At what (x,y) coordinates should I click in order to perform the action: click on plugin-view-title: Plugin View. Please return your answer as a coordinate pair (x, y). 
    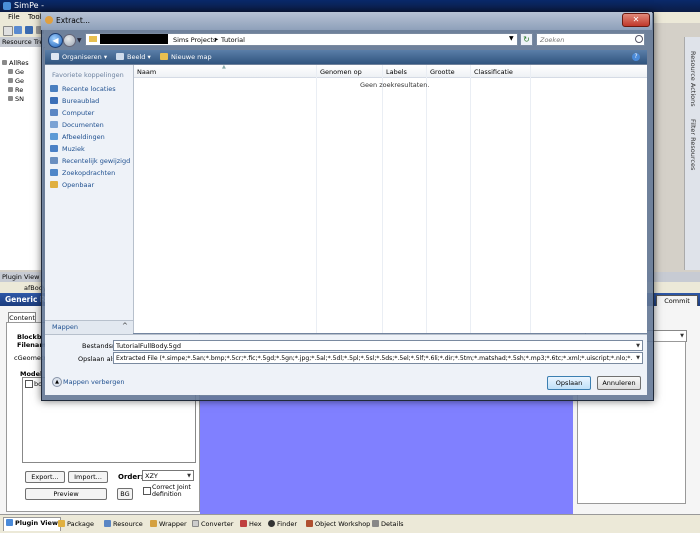
    Looking at the image, I should click on (21, 277).